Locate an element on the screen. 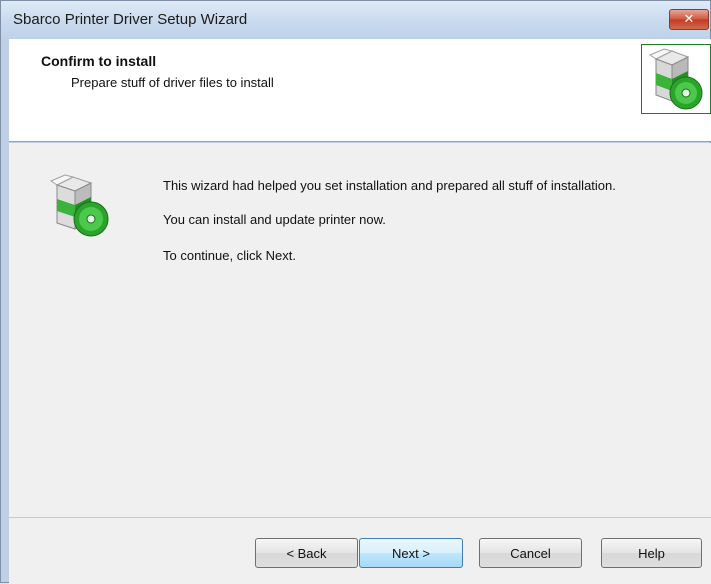 This screenshot has height=584, width=711. info-text-line2: You can install and update printer now. is located at coordinates (274, 219).